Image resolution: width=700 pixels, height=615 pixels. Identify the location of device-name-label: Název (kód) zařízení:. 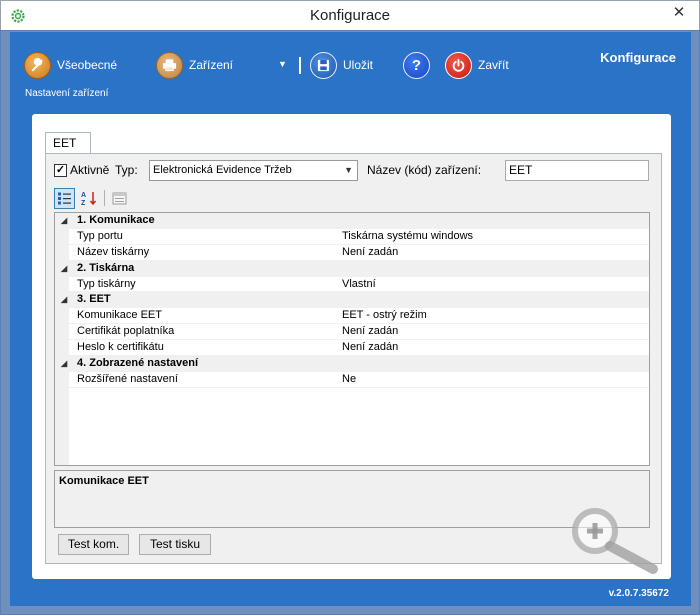
(424, 170).